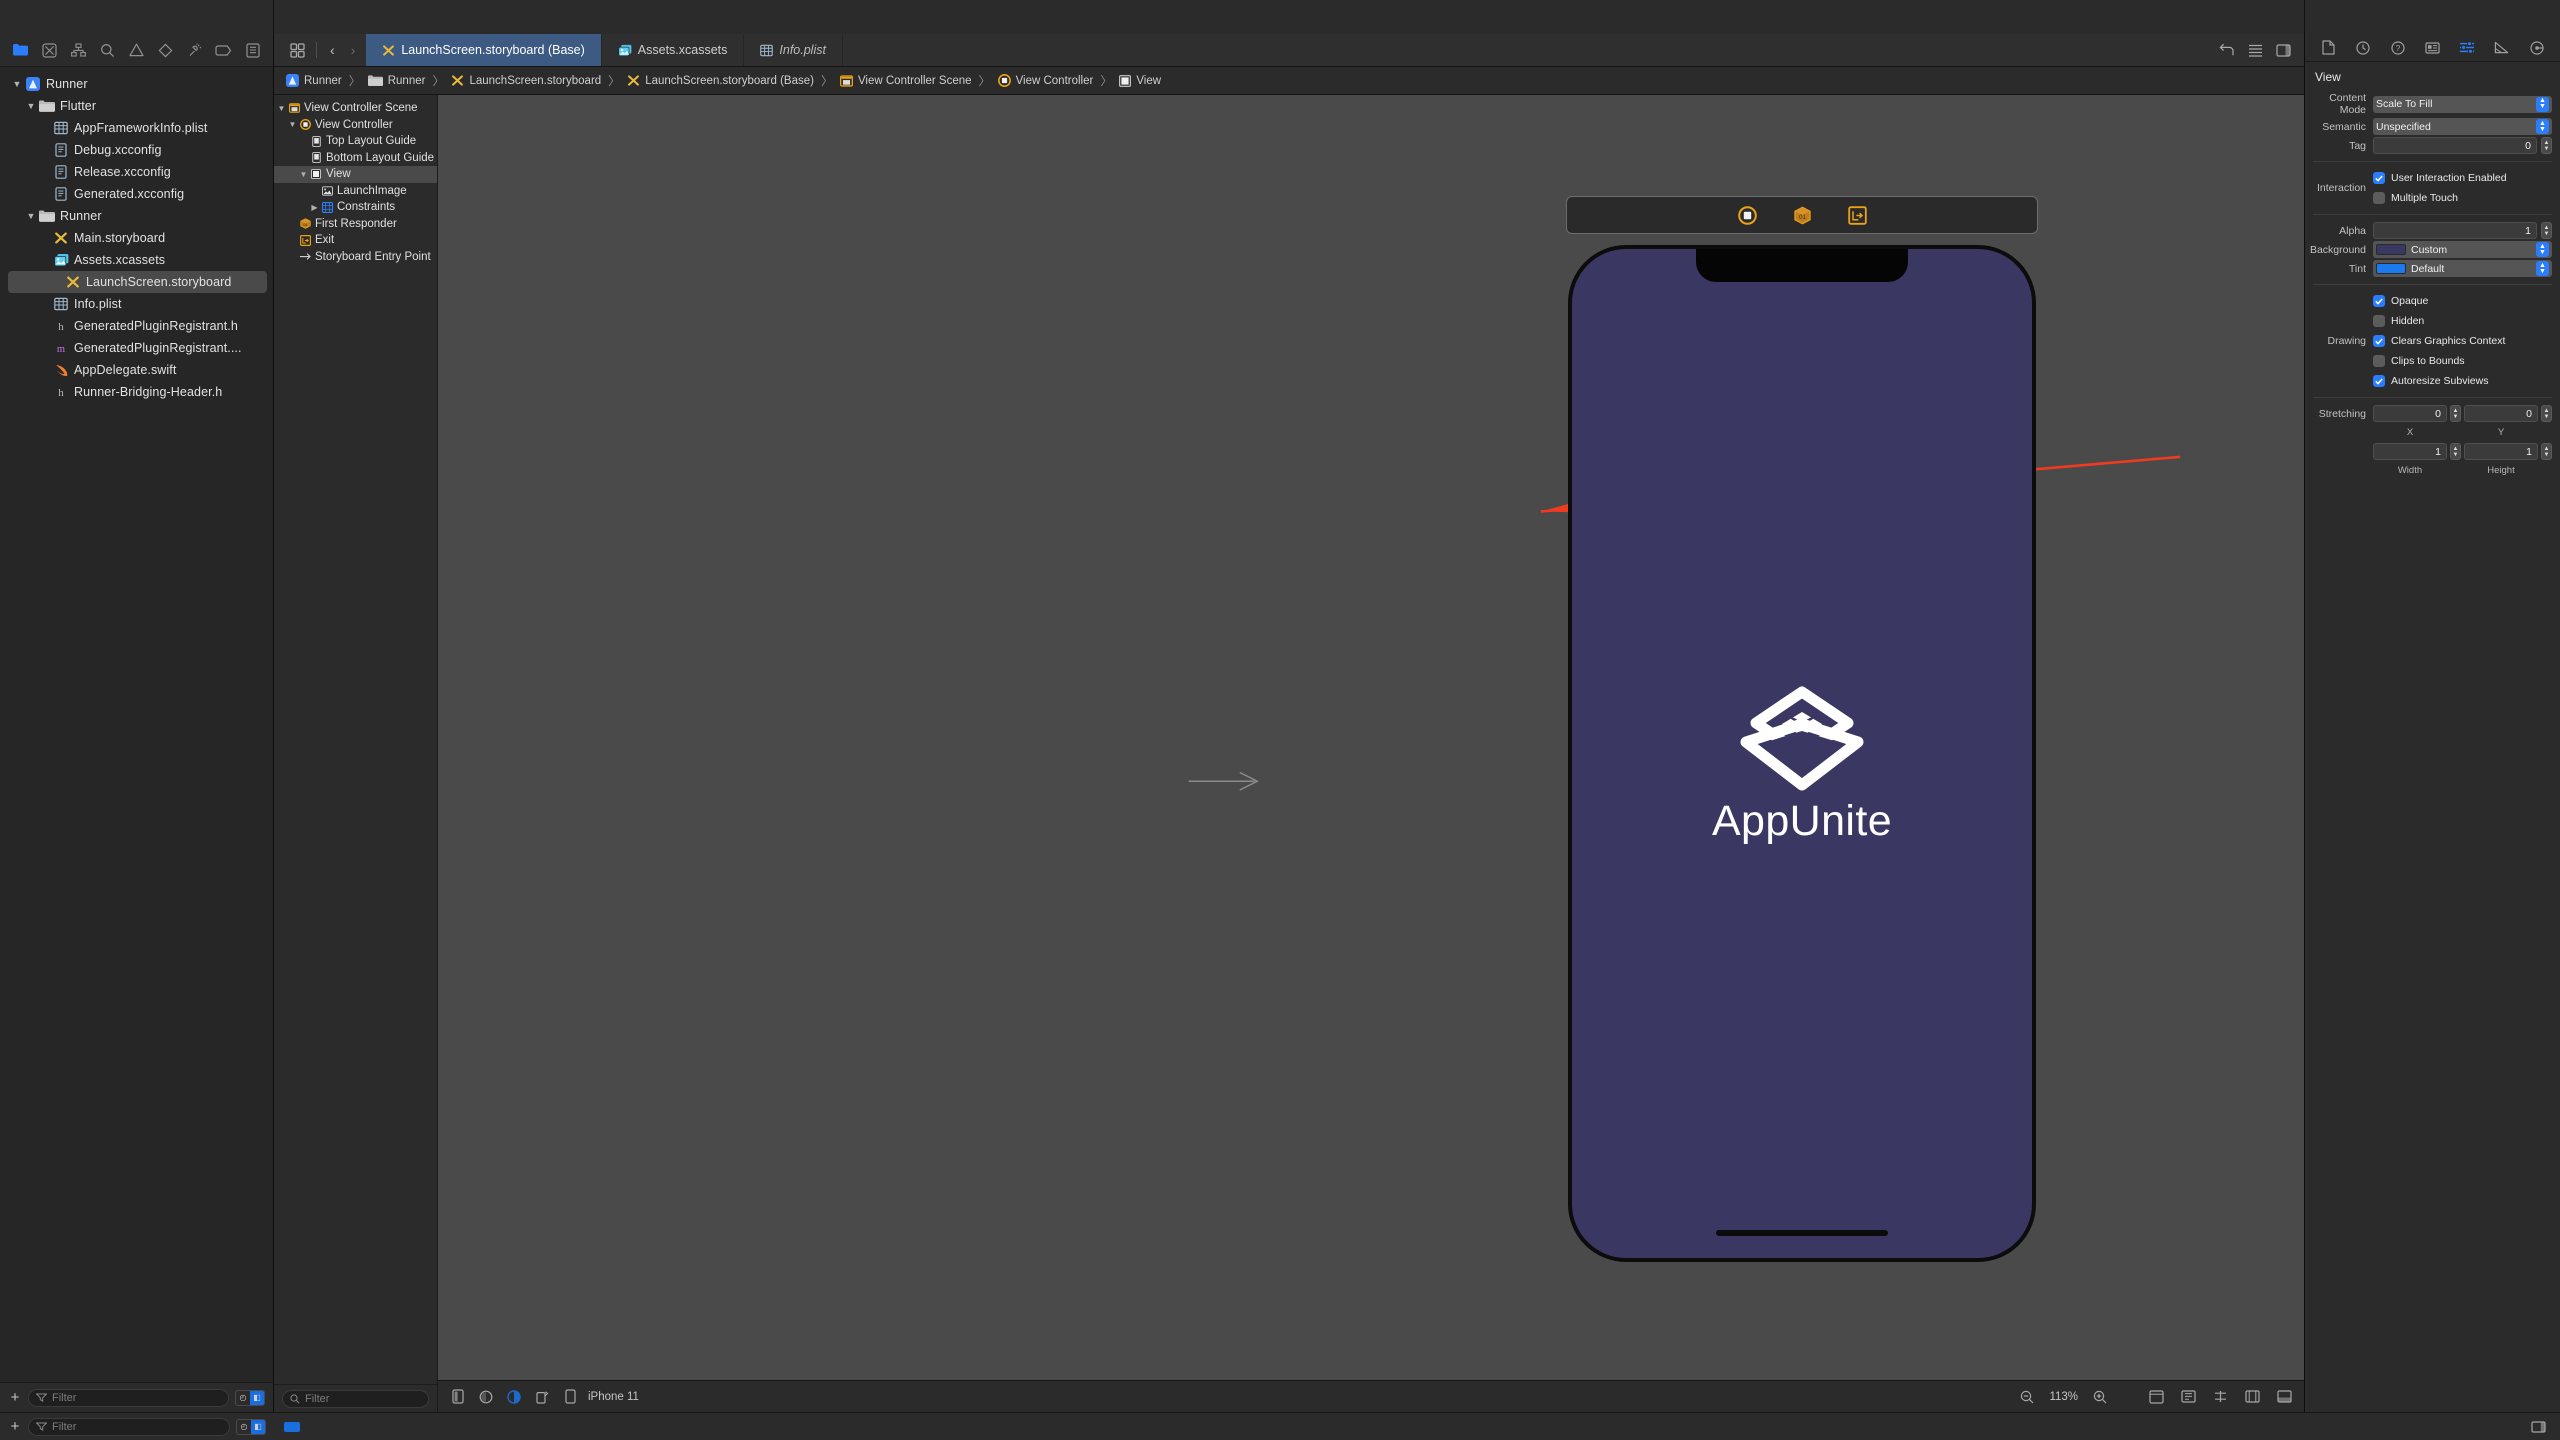 This screenshot has height=1440, width=2560. I want to click on symbol-hierarchy-icon, so click(78, 50).